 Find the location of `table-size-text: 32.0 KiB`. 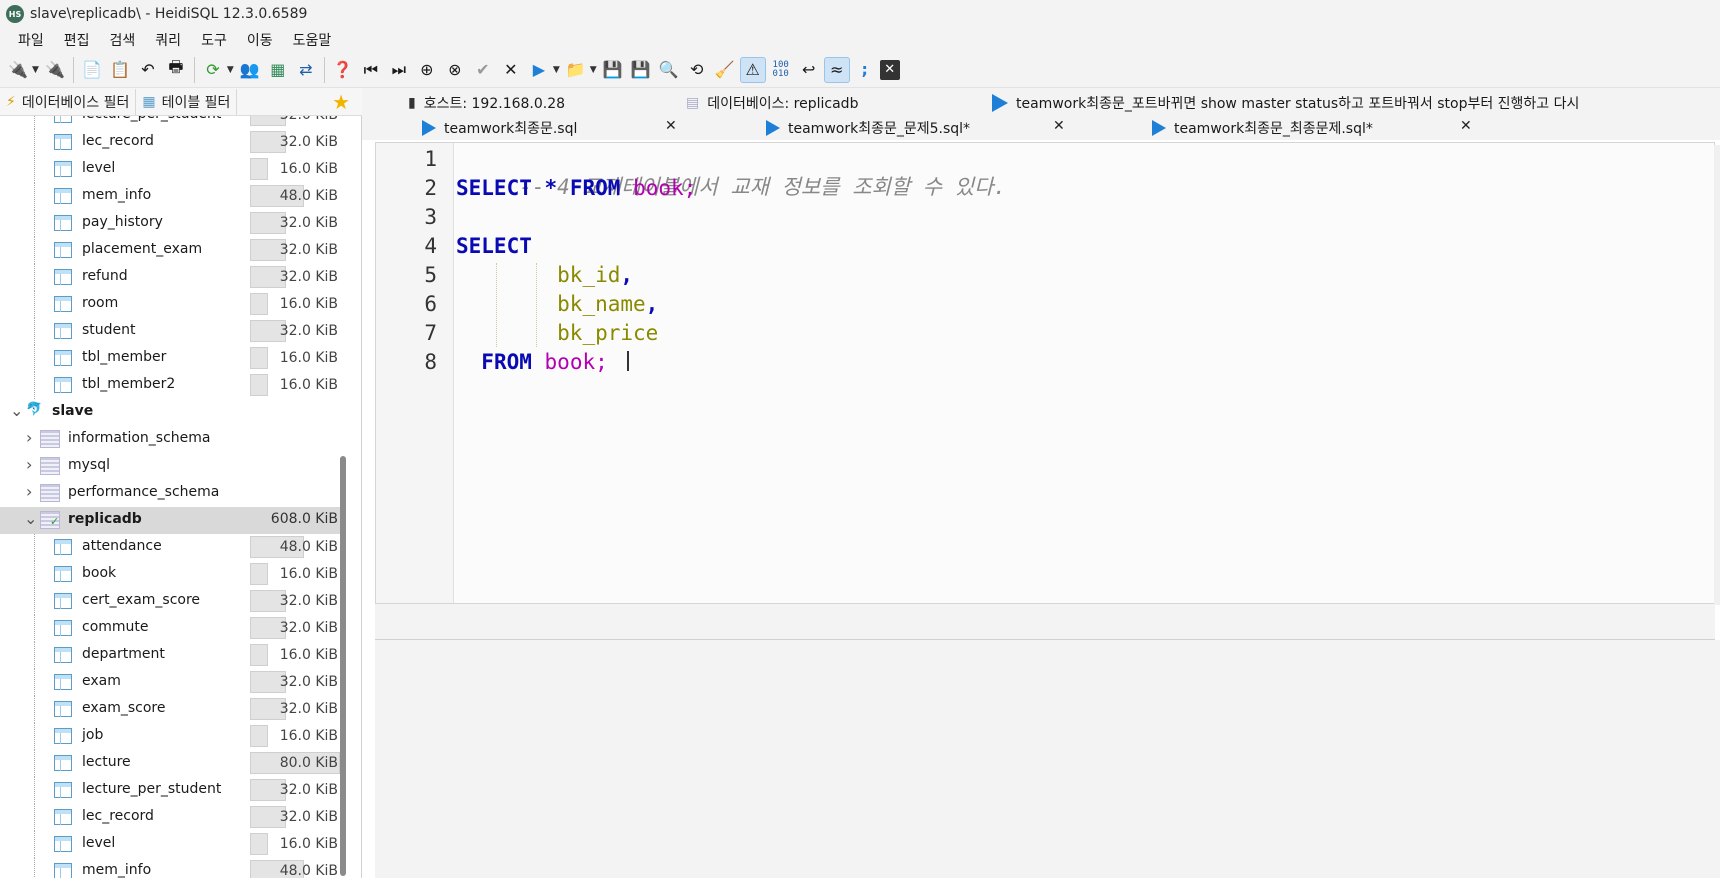

table-size-text: 32.0 KiB is located at coordinates (308, 250).